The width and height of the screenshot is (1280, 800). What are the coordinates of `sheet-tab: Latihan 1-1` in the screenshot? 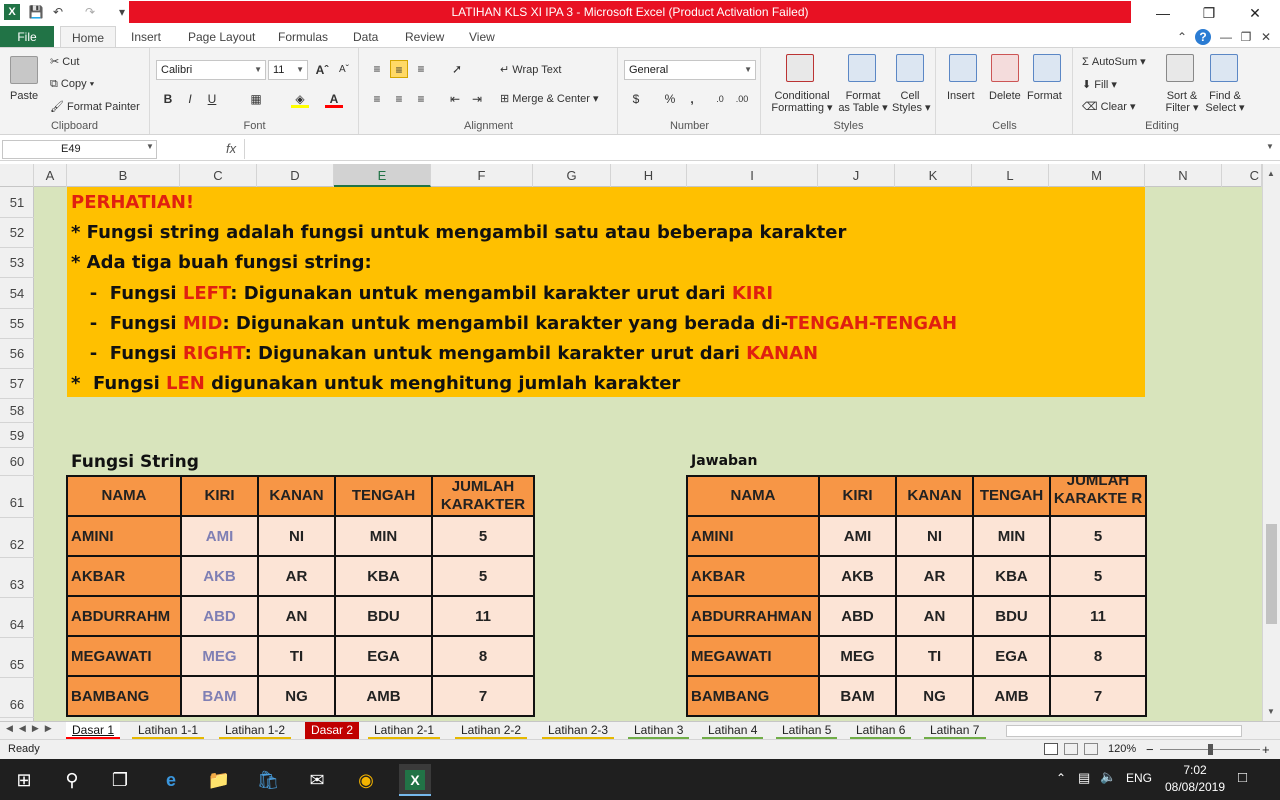 It's located at (168, 730).